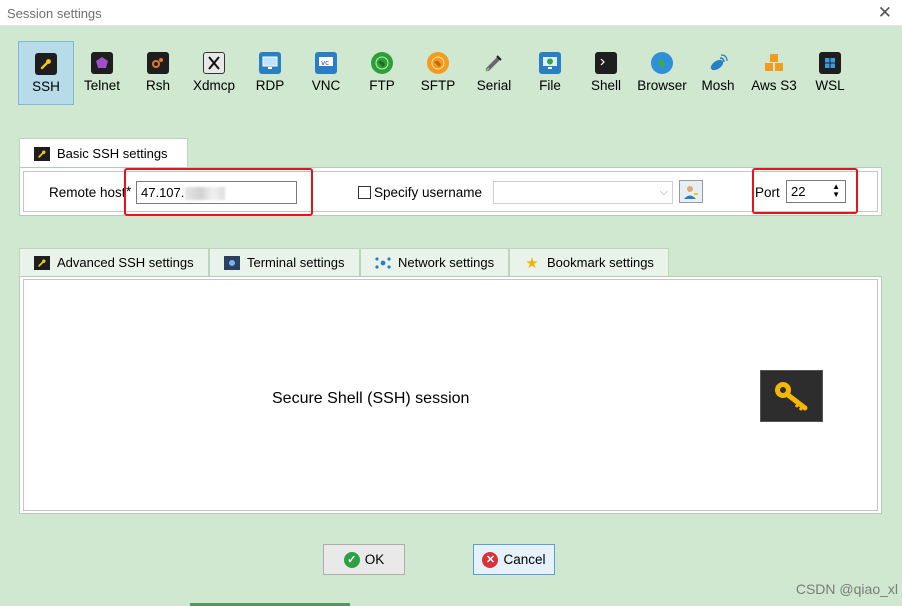 This screenshot has width=902, height=606. What do you see at coordinates (718, 63) in the screenshot?
I see `satellite-icon` at bounding box center [718, 63].